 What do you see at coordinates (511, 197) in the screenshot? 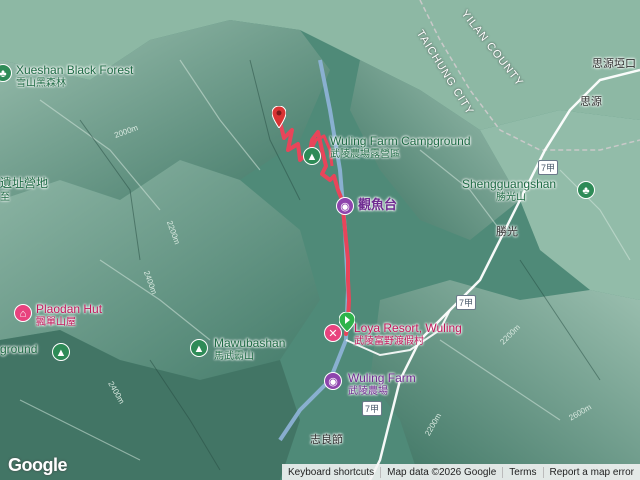
I see `poi-sublabel: 勝光山` at bounding box center [511, 197].